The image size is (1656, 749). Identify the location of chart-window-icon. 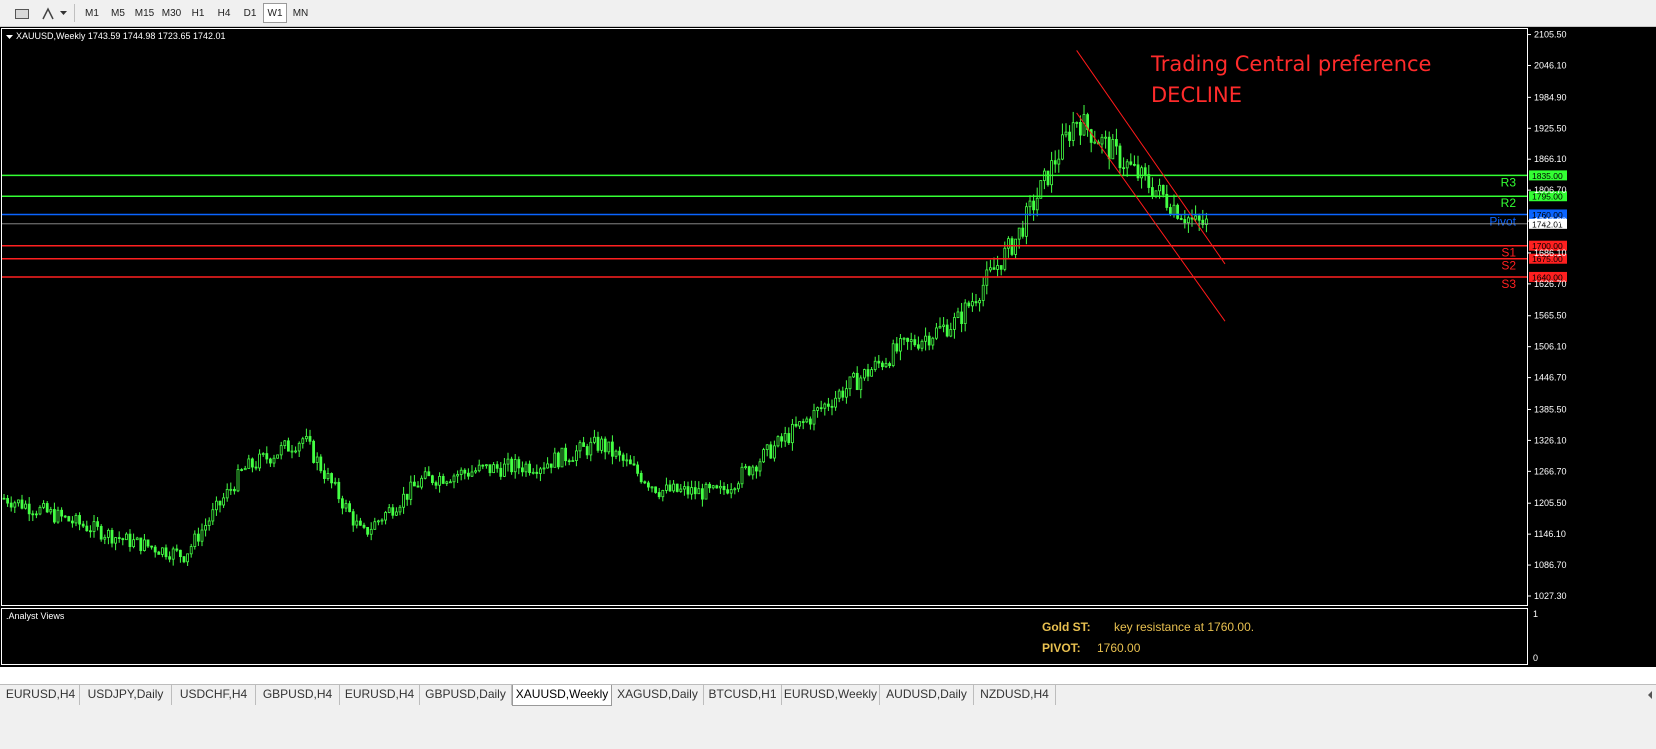
(22, 13).